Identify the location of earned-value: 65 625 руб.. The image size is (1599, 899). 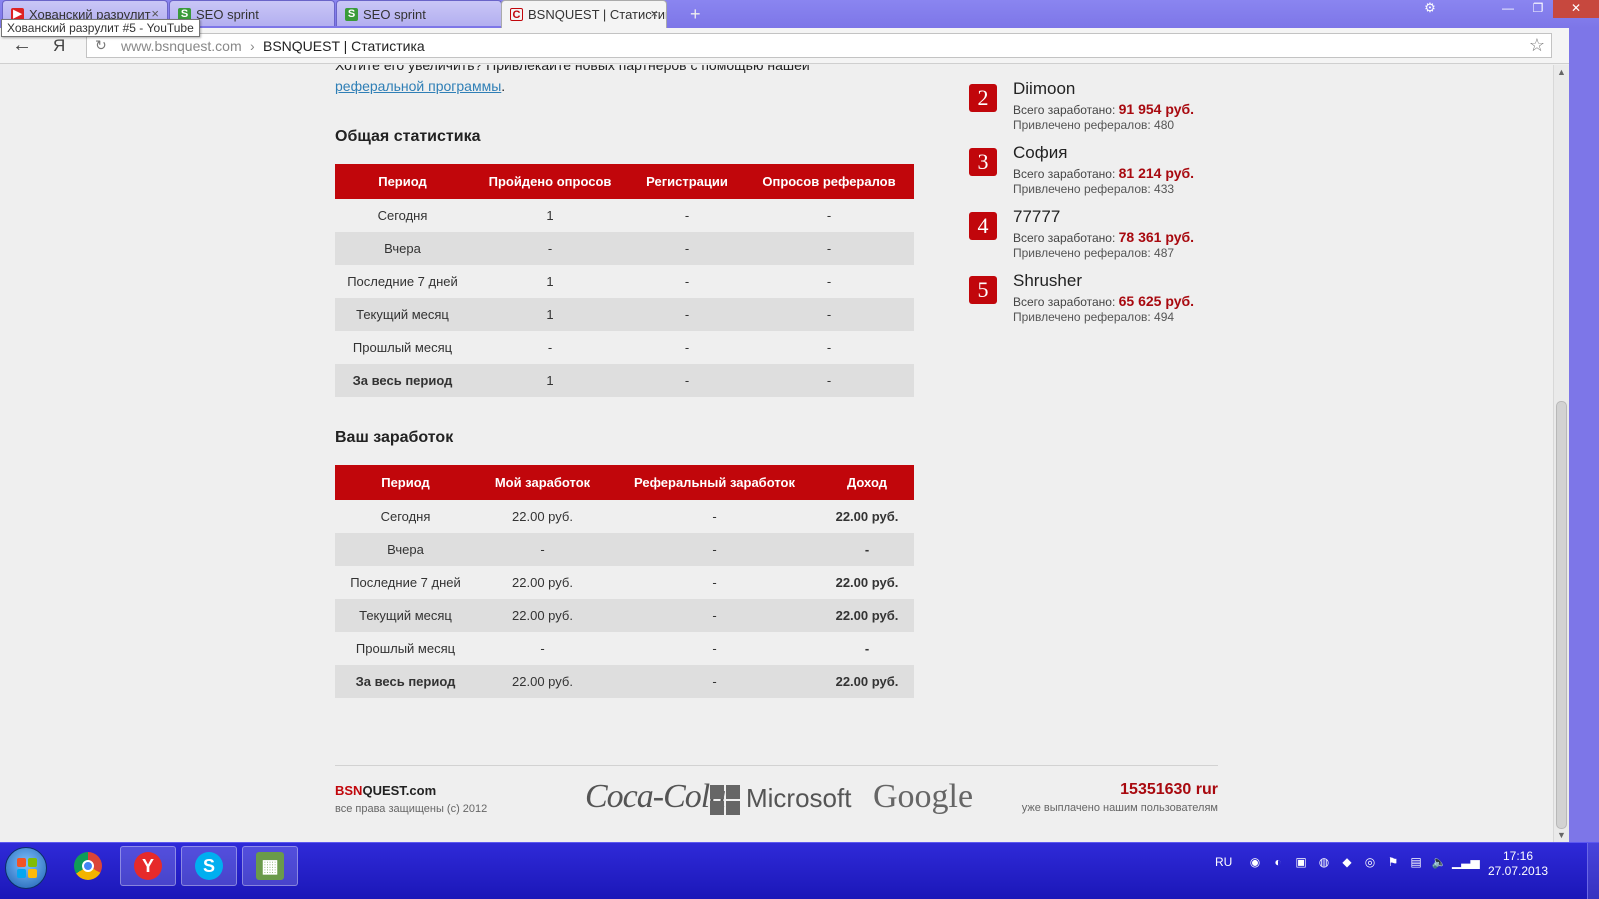
(1156, 301).